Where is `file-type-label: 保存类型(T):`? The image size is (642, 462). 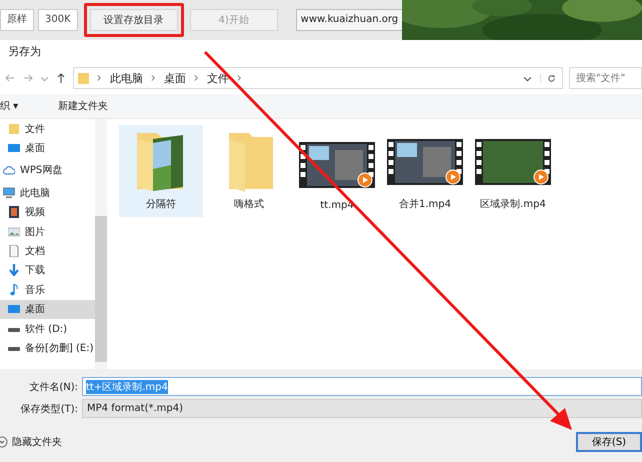 file-type-label: 保存类型(T): is located at coordinates (49, 409).